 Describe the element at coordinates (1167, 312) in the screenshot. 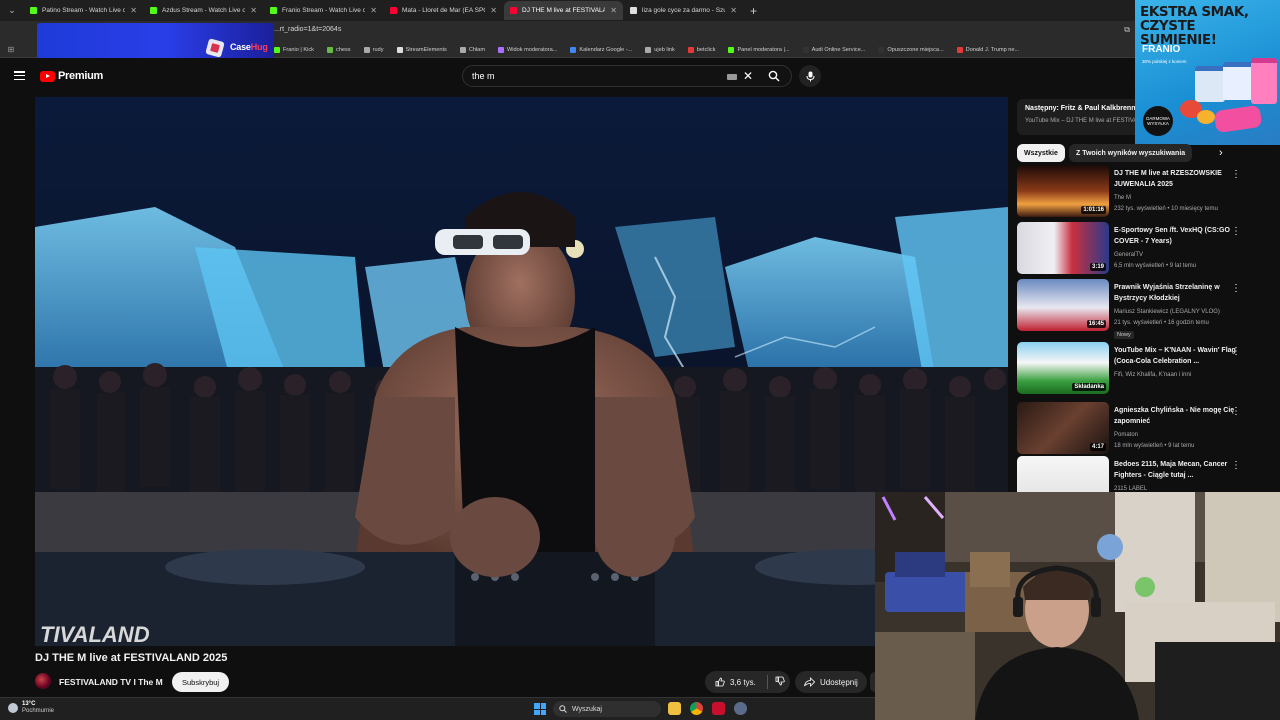

I see `video-channel: Mariusz Stankiewicz (LEGALNY VLOG)` at that location.